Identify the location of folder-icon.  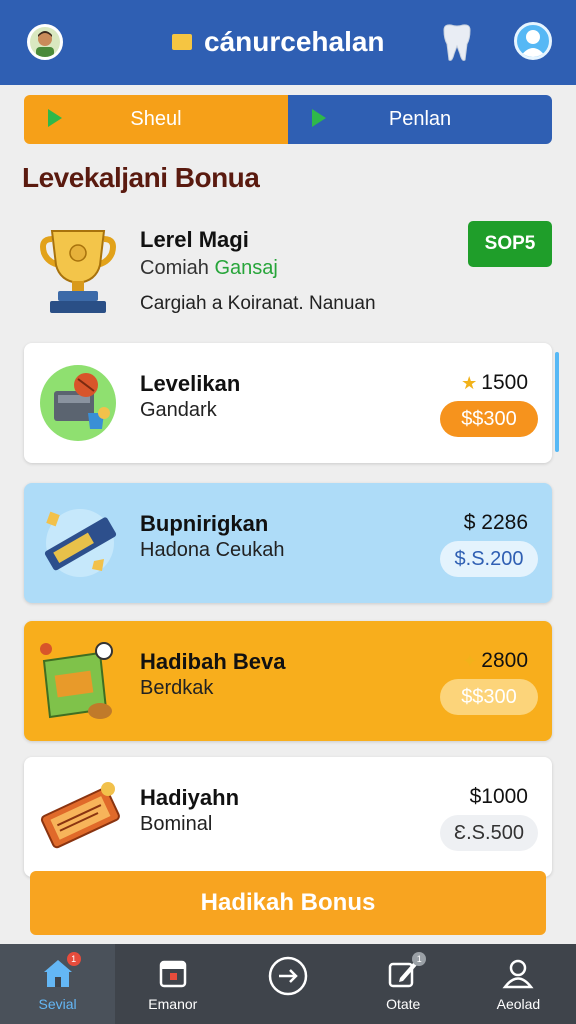
(182, 42).